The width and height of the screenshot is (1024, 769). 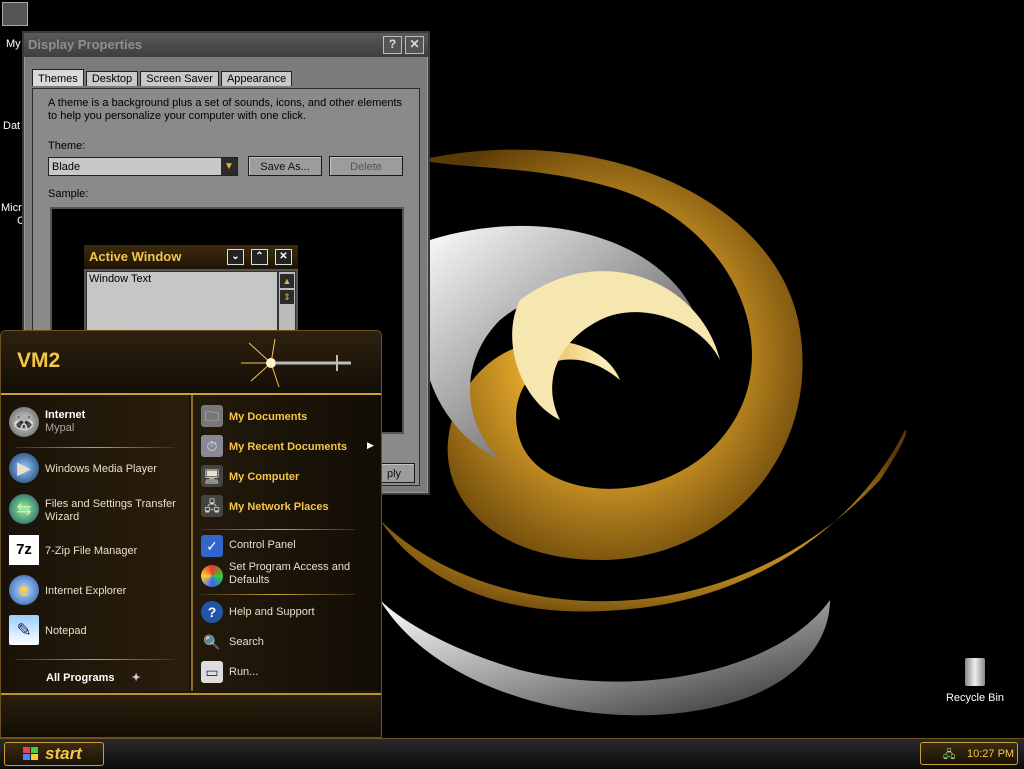 I want to click on desktop-icon-label: My, so click(x=13, y=44).